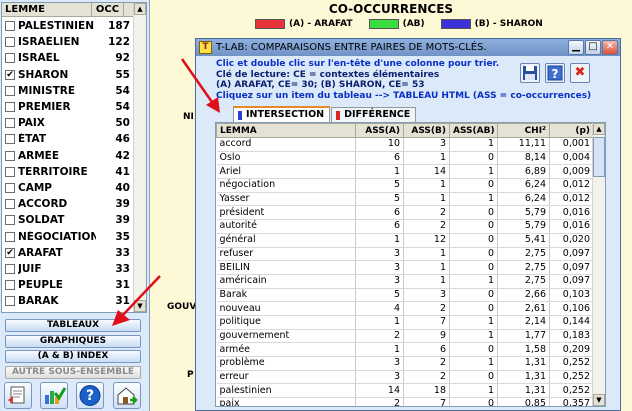 The width and height of the screenshot is (632, 411). Describe the element at coordinates (405, 199) in the screenshot. I see `table-row: Yasser 5 1 1 6,24 0,012` at that location.